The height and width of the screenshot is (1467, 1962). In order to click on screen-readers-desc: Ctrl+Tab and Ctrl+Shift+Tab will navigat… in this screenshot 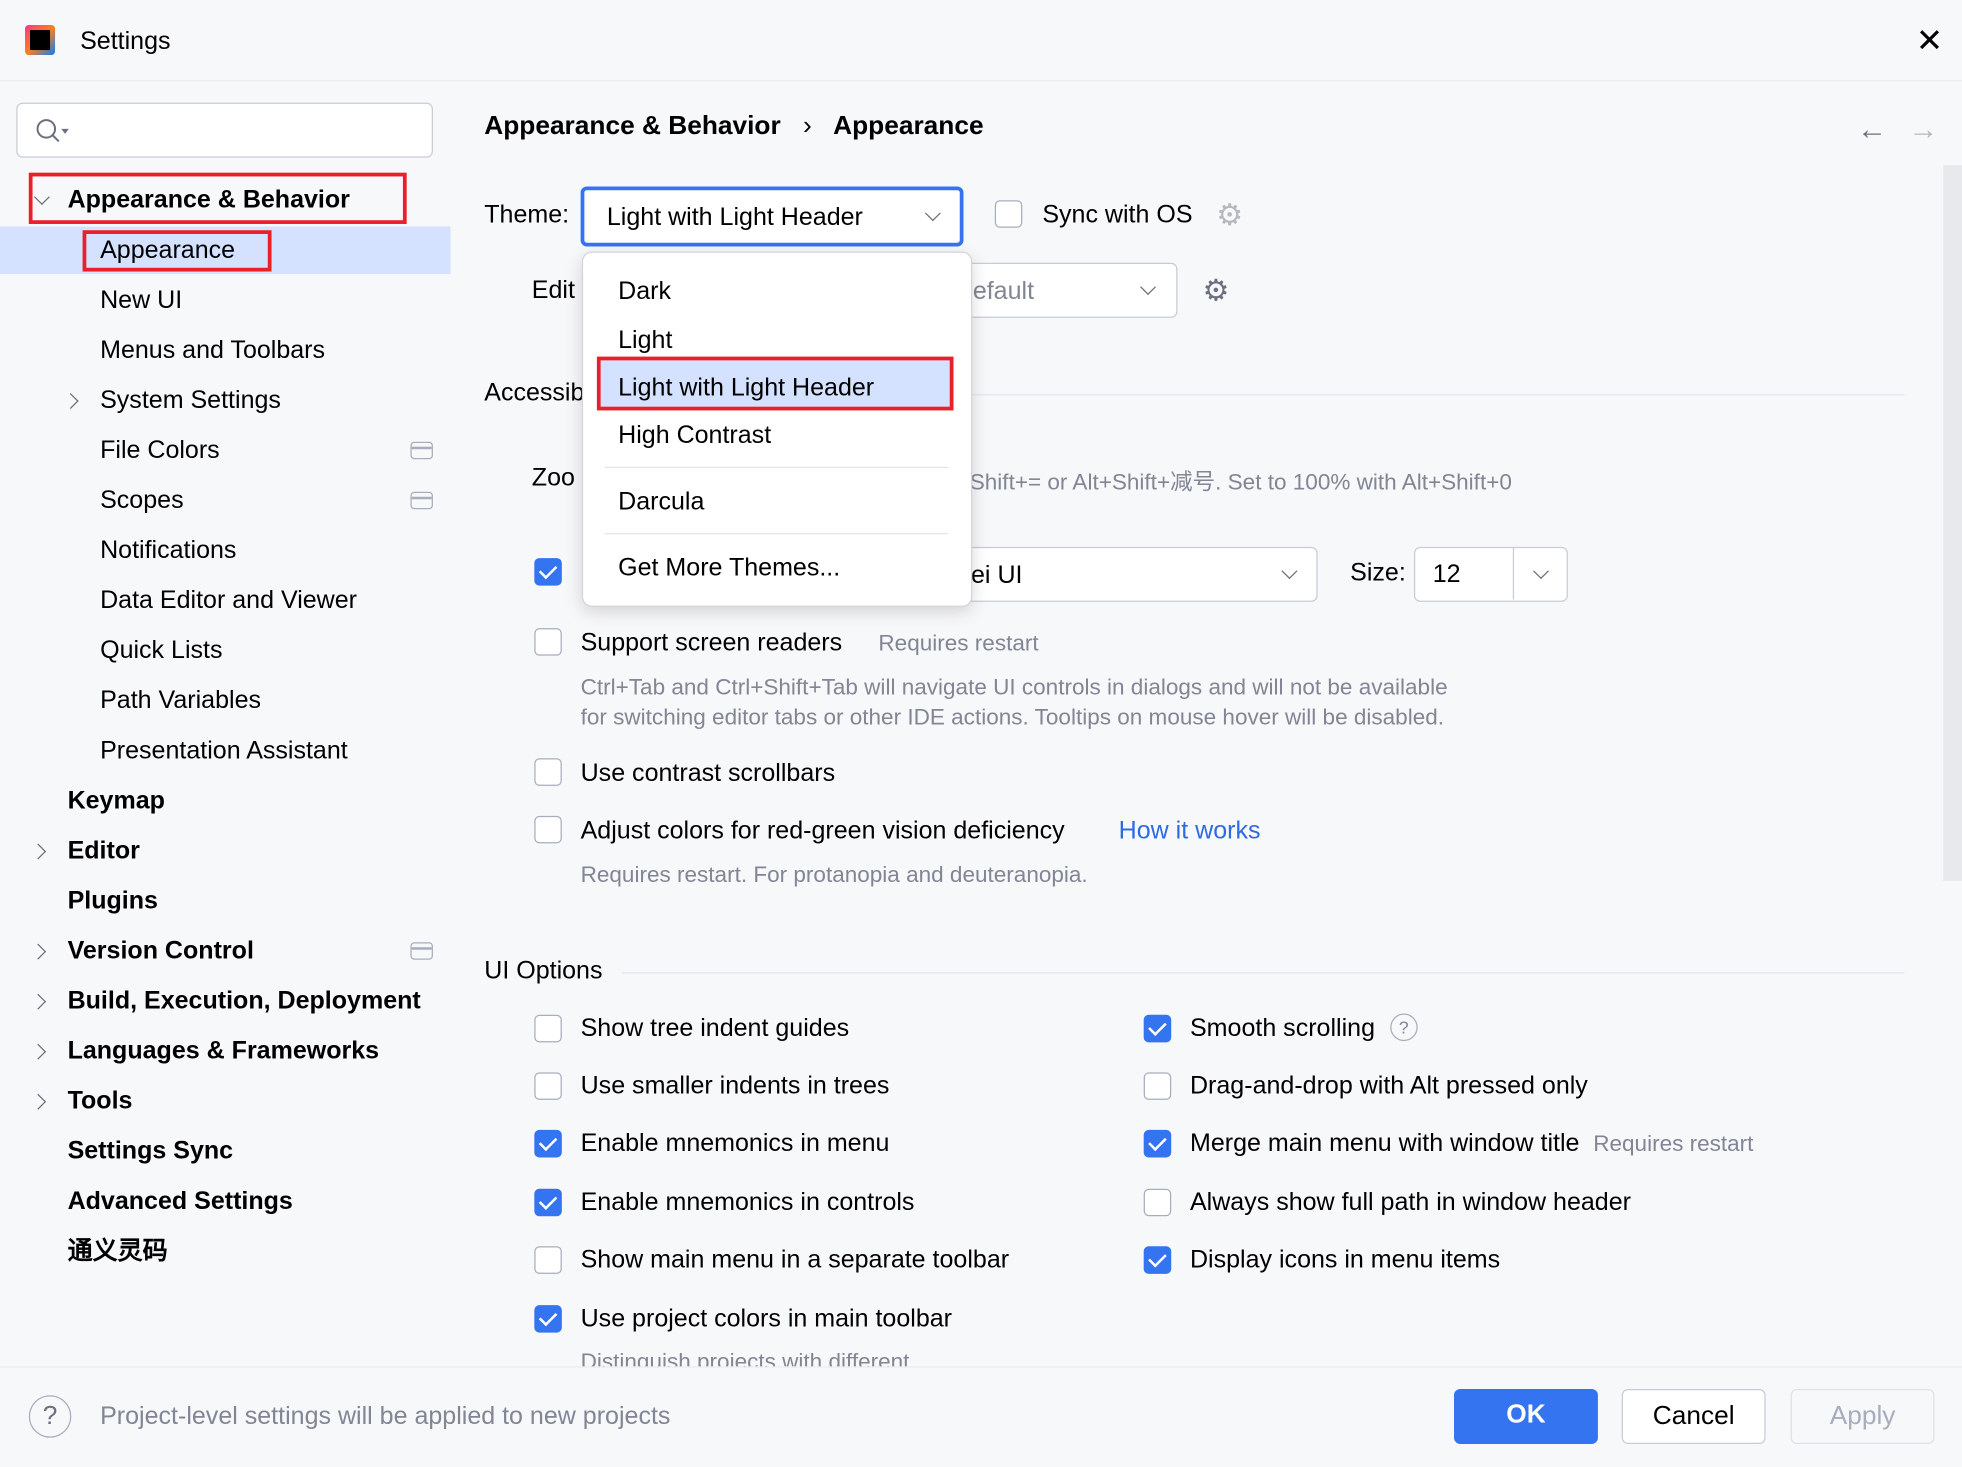, I will do `click(1014, 687)`.